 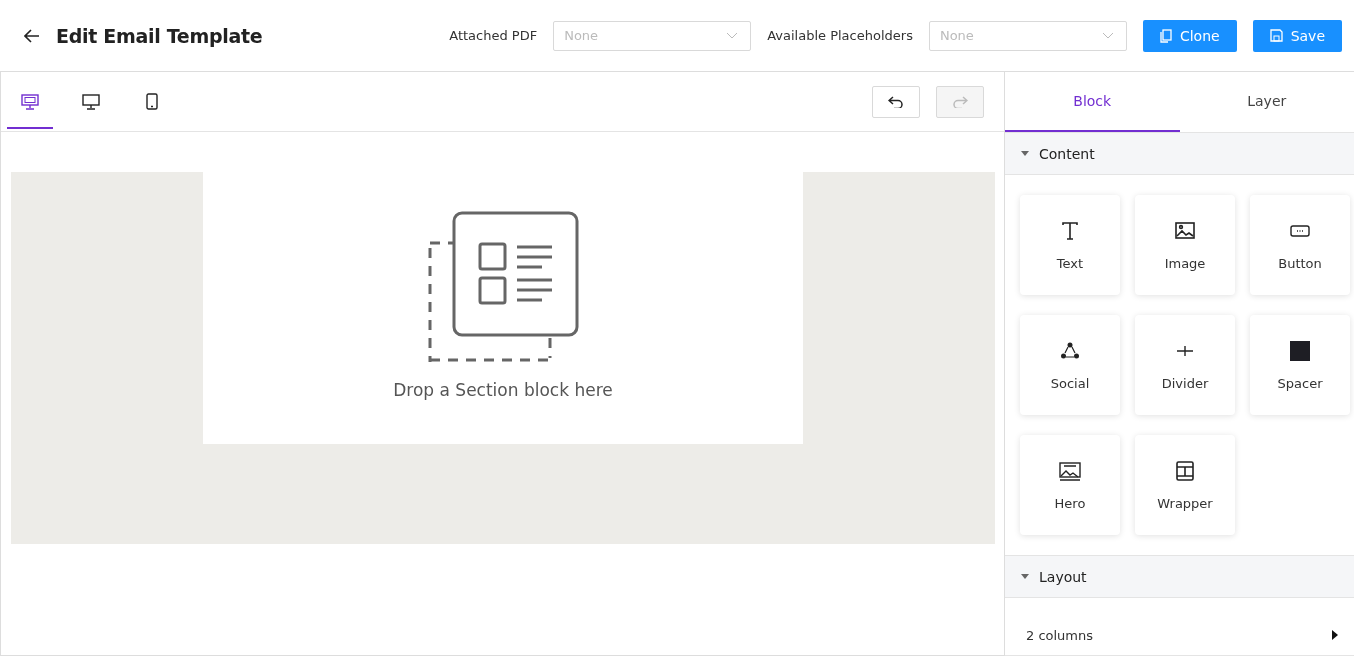 I want to click on save-icon, so click(x=1276, y=35).